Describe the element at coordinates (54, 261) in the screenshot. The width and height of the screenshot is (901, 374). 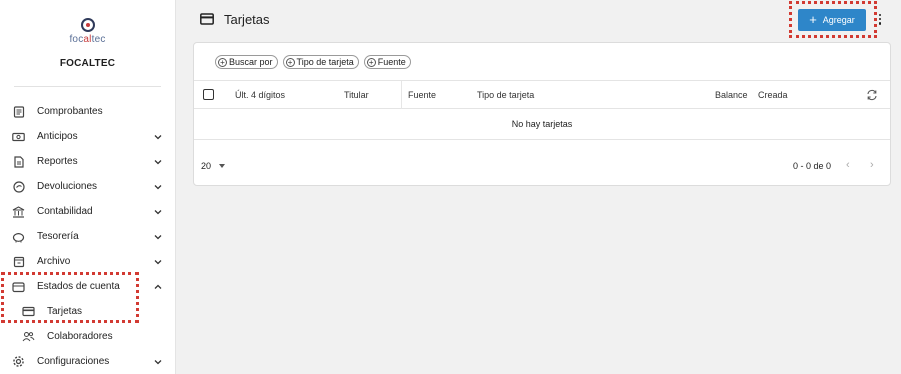
I see `sidebar-item-label: Archivo` at that location.